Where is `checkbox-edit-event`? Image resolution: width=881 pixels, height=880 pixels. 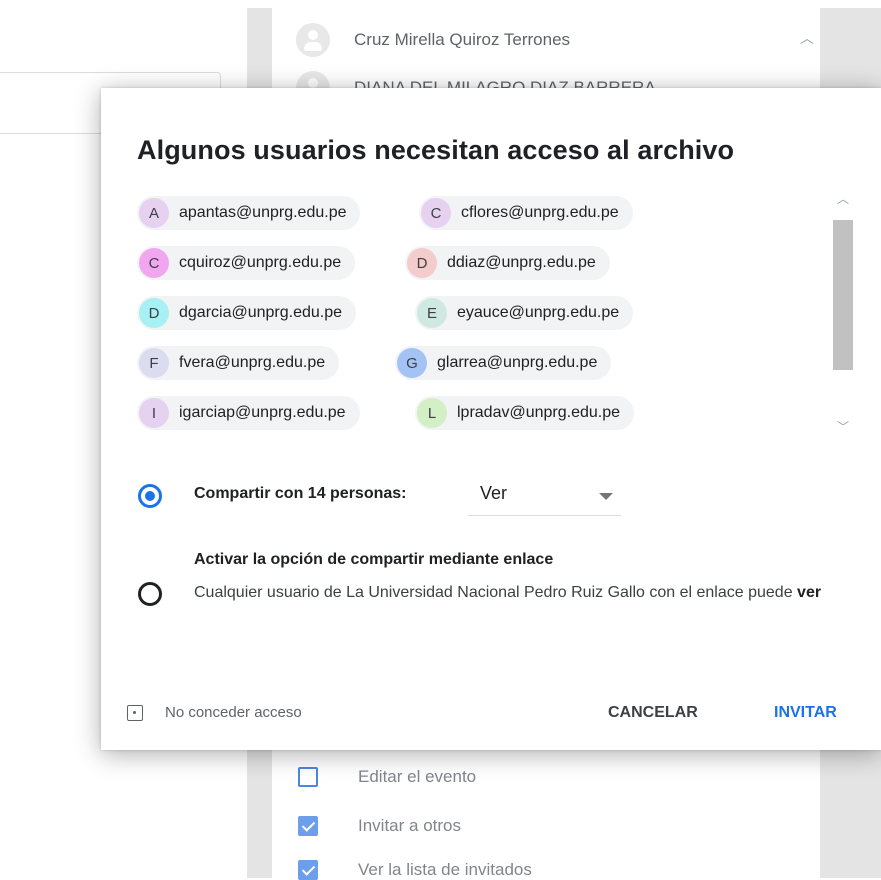
checkbox-edit-event is located at coordinates (308, 777).